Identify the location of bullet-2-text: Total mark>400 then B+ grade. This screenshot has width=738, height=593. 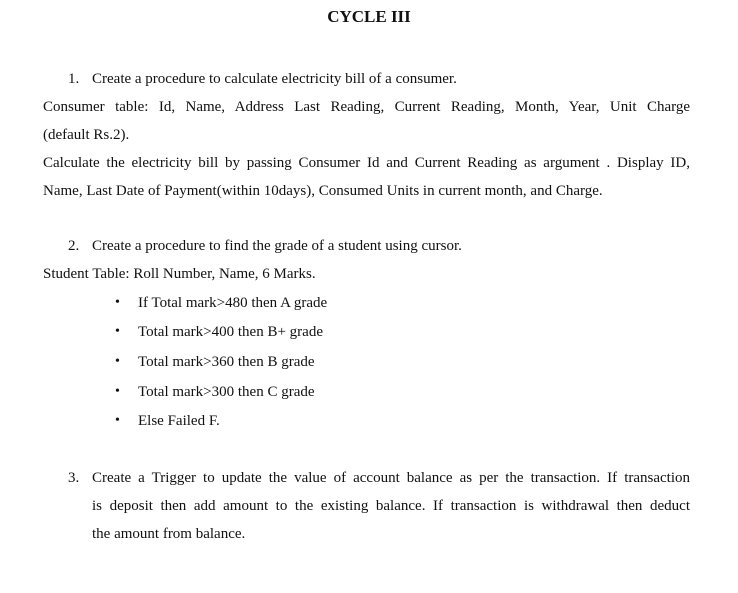
(230, 332).